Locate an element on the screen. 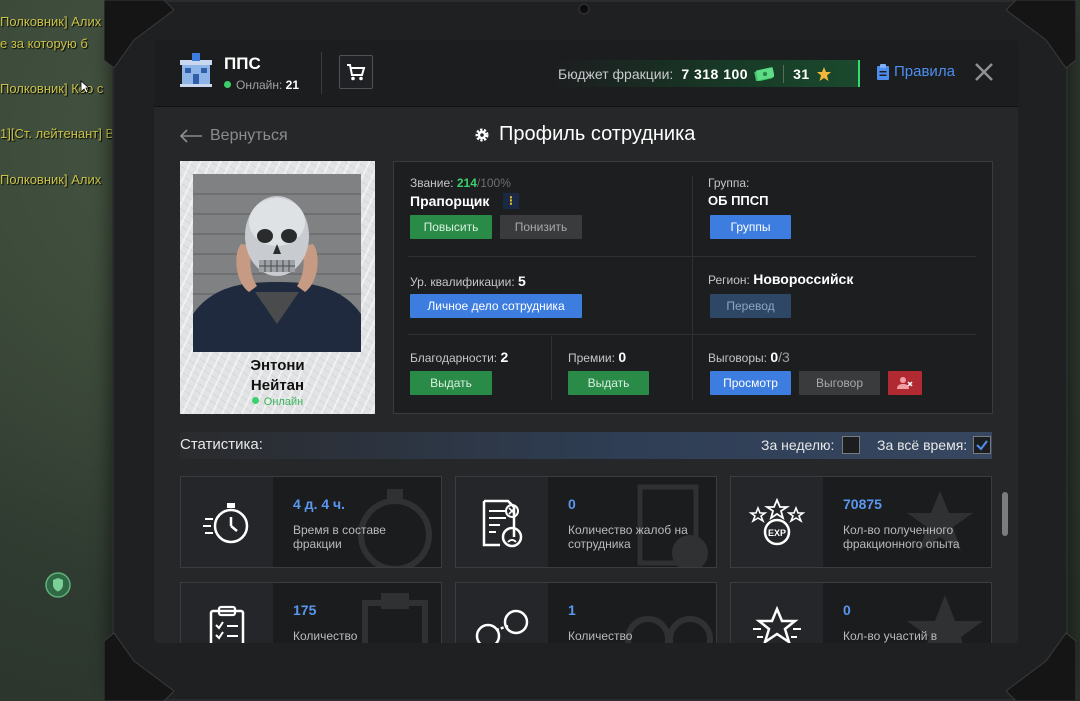 The image size is (1080, 701). rank-progress: 214 is located at coordinates (466, 183).